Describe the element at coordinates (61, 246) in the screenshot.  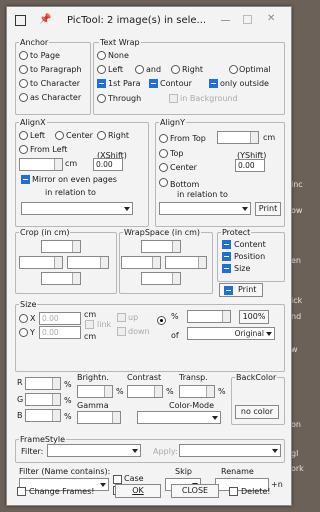
I see `crop-top-spinner` at that location.